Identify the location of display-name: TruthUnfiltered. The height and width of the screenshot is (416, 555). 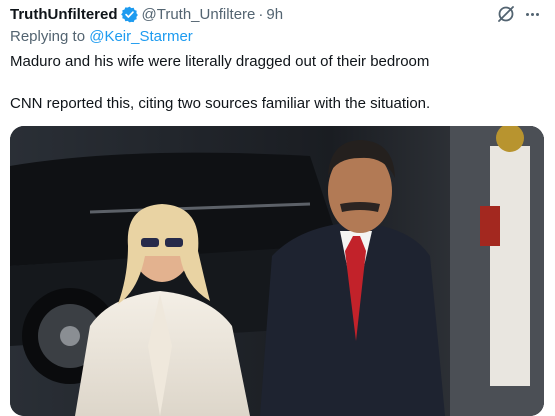
(64, 14).